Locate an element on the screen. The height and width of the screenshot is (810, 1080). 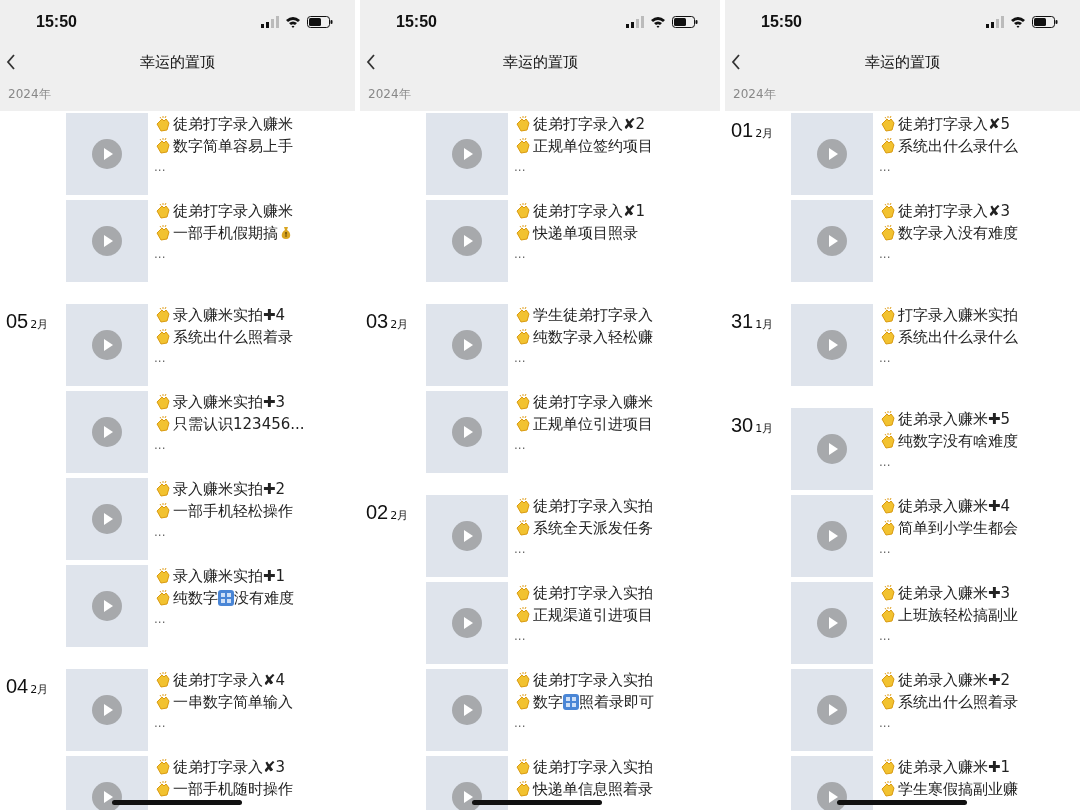
post-text: 正规渠道引进项目 is located at coordinates (593, 615).